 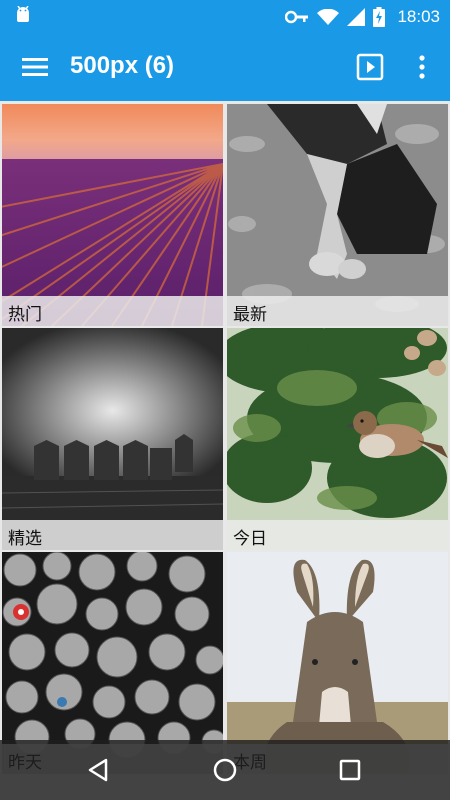 I want to click on key-icon, so click(x=297, y=16).